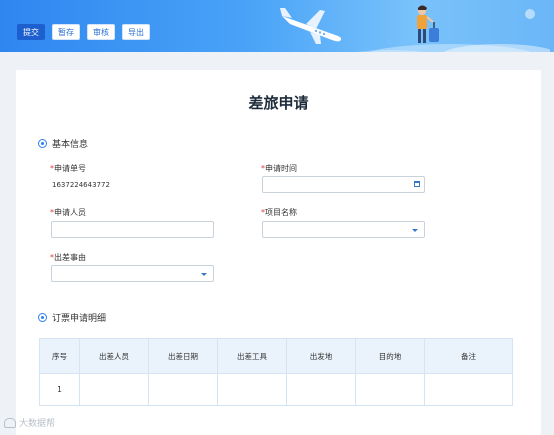  Describe the element at coordinates (468, 356) in the screenshot. I see `column-header: 备注` at that location.